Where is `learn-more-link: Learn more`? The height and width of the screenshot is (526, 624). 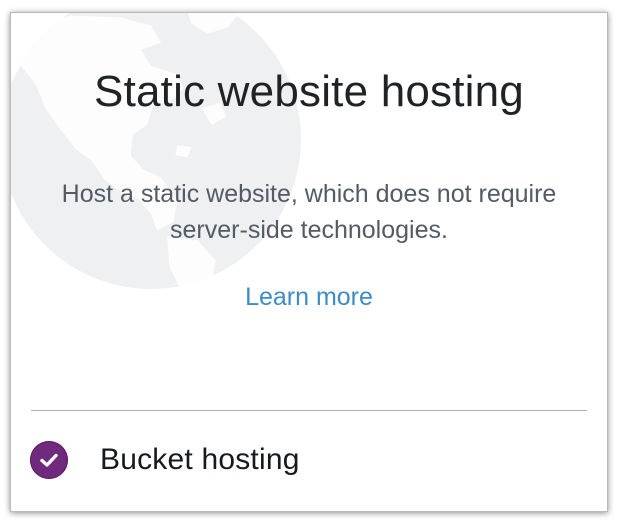 learn-more-link: Learn more is located at coordinates (309, 297).